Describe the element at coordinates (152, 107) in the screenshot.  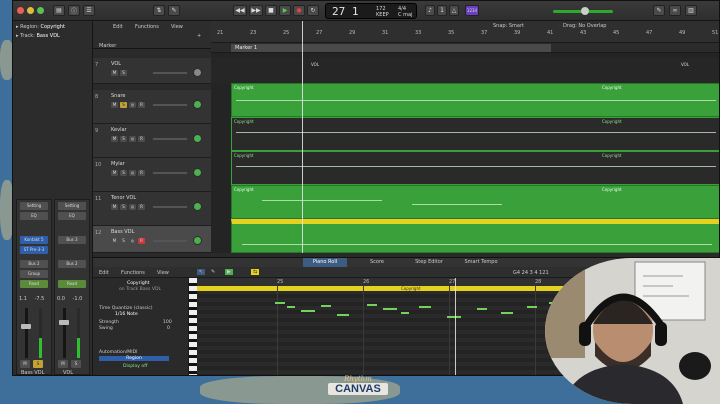
I see `track-header-snare: 8 Snare M S ◎ R` at that location.